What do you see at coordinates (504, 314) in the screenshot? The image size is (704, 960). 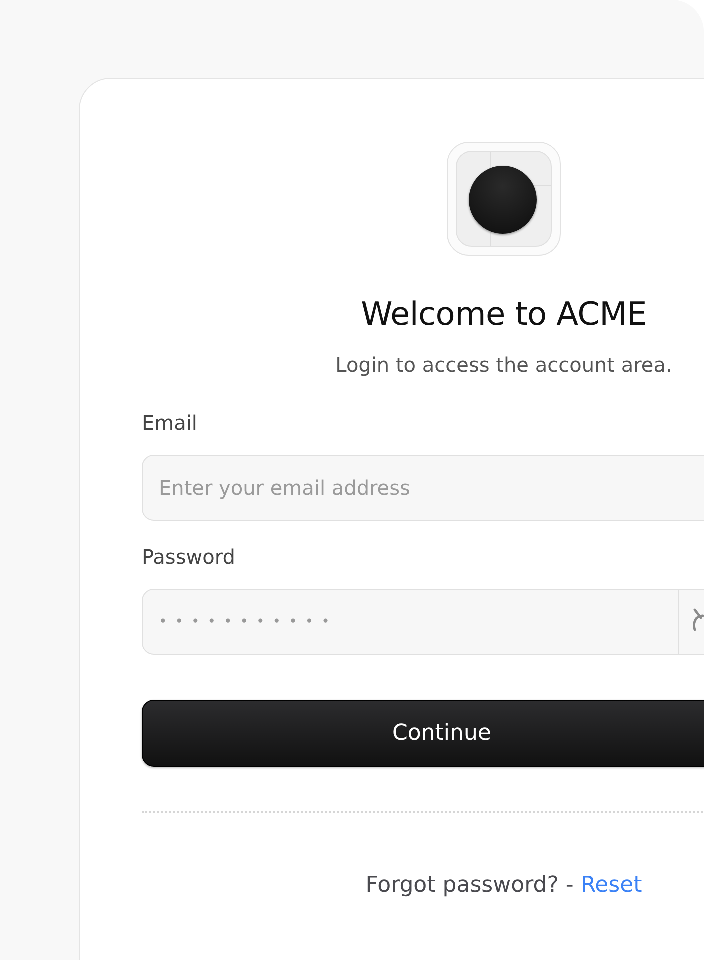 I see `welcome-title: Welcome to ACME` at bounding box center [504, 314].